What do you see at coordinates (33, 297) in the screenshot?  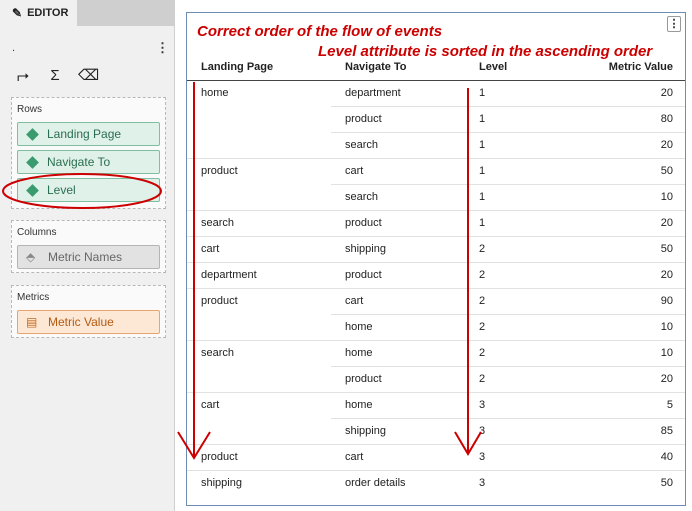 I see `metrics-title: Metrics` at bounding box center [33, 297].